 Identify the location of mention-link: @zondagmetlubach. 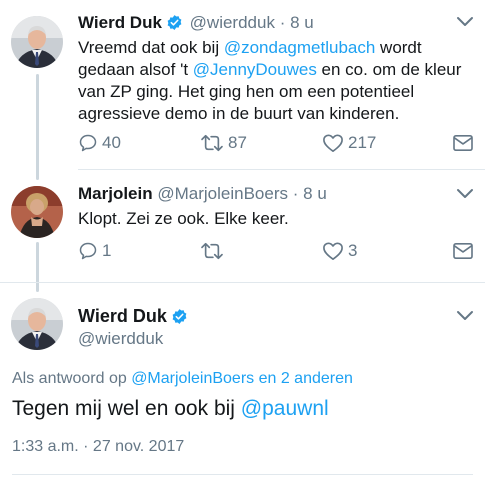
(299, 47).